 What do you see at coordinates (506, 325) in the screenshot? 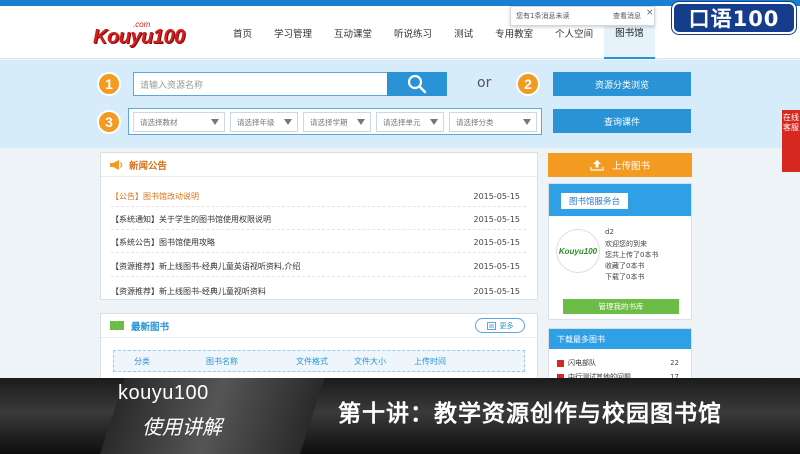
I see `more-label: 更多` at bounding box center [506, 325].